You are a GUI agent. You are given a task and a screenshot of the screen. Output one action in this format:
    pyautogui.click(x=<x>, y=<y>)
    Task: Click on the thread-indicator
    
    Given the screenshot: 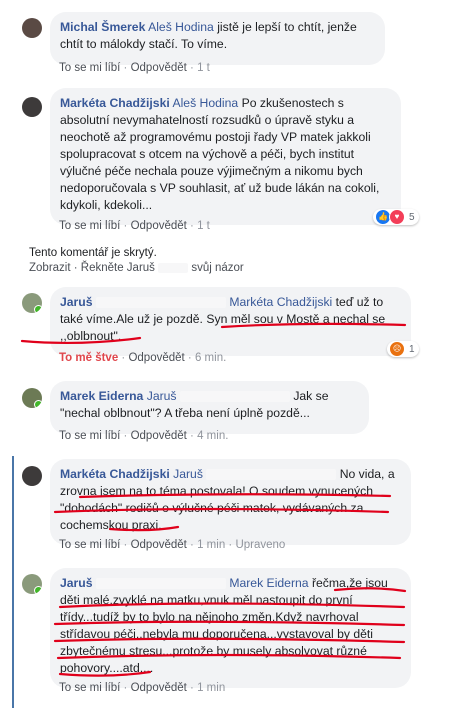 What is the action you would take?
    pyautogui.click(x=13, y=582)
    